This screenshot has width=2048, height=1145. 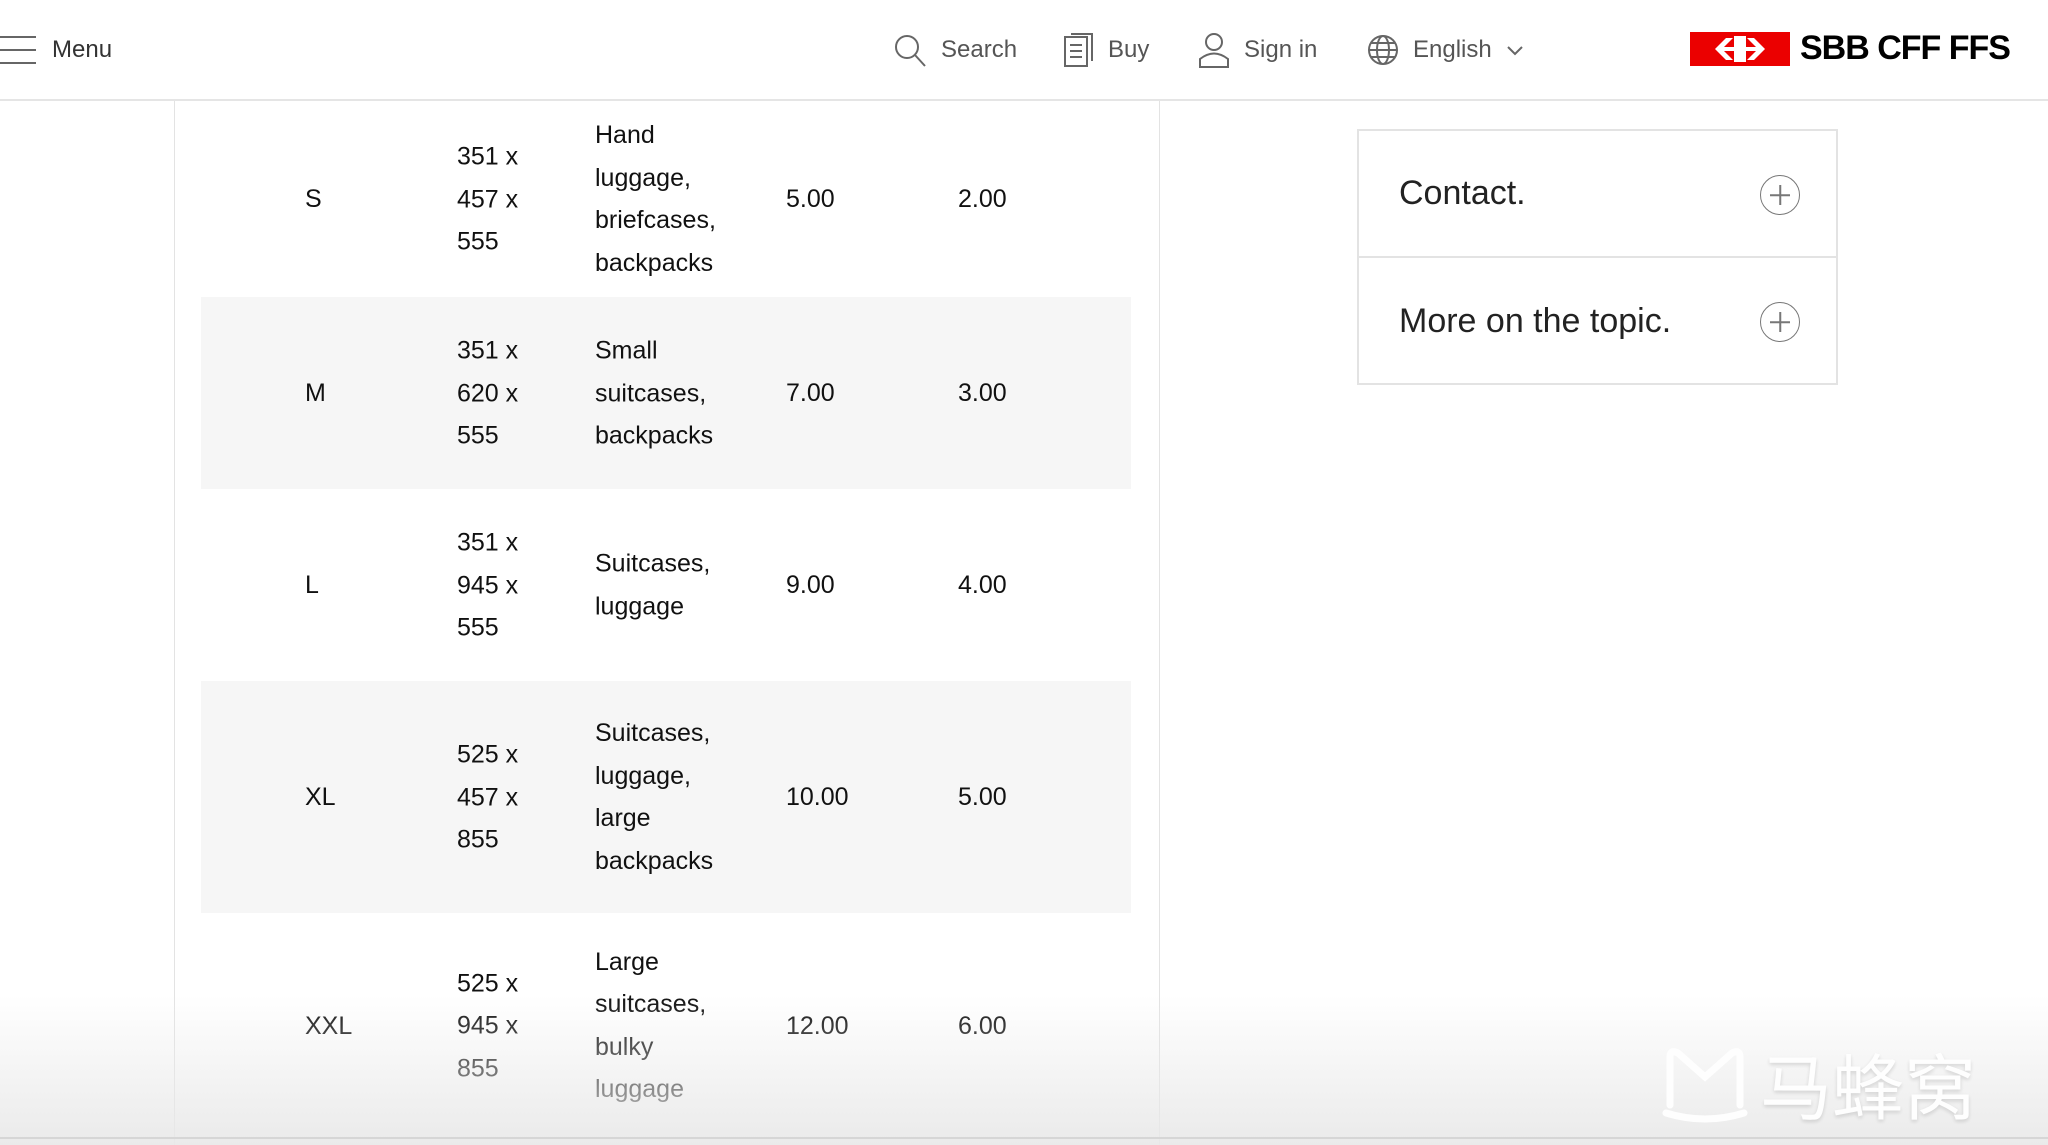 I want to click on user-icon, so click(x=1214, y=50).